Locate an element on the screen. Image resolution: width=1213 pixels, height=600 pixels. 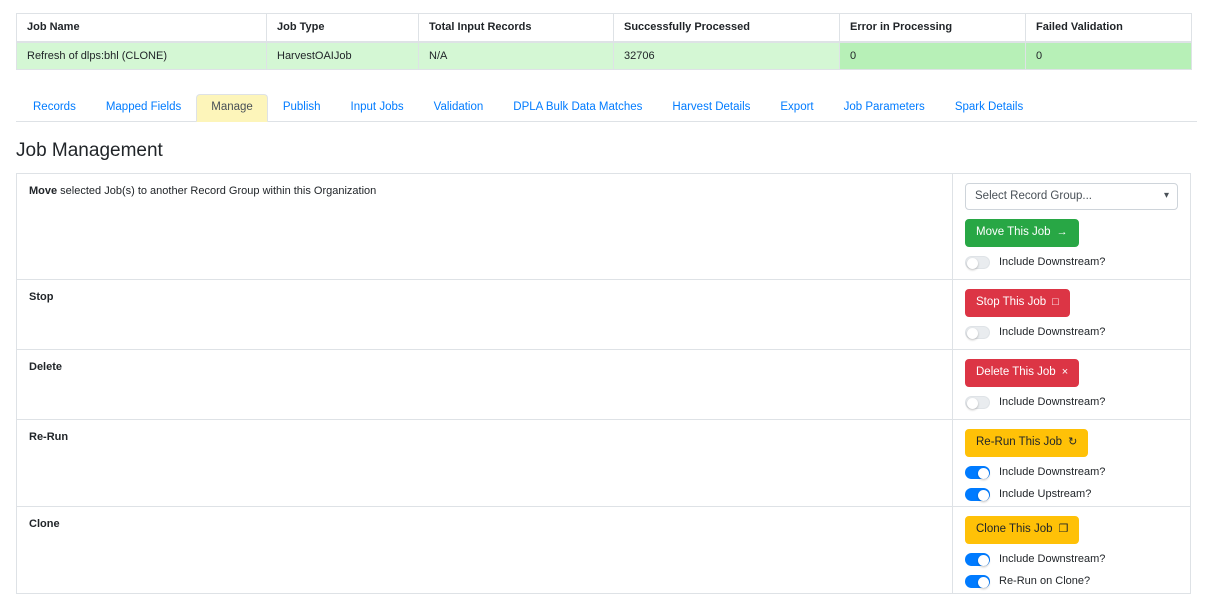
tab-export: Export is located at coordinates (796, 108).